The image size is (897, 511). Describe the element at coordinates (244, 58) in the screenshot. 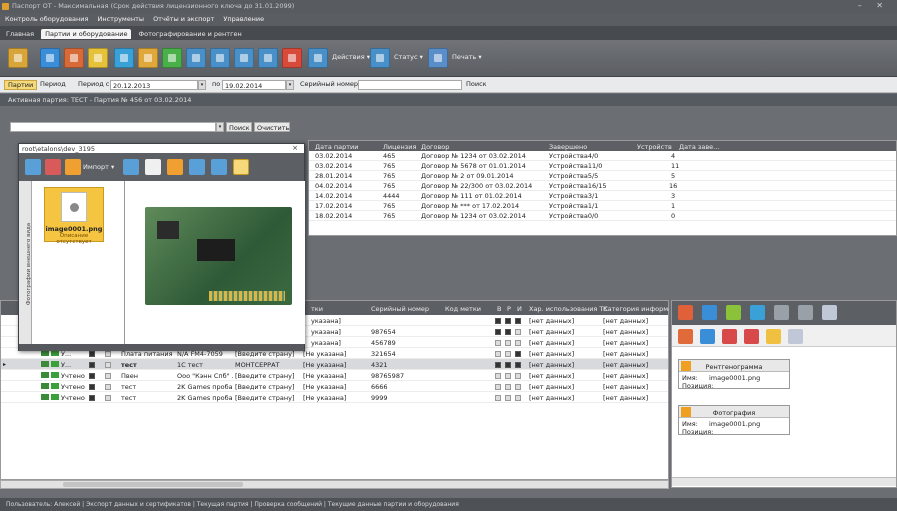

I see `device-copy-icon` at that location.